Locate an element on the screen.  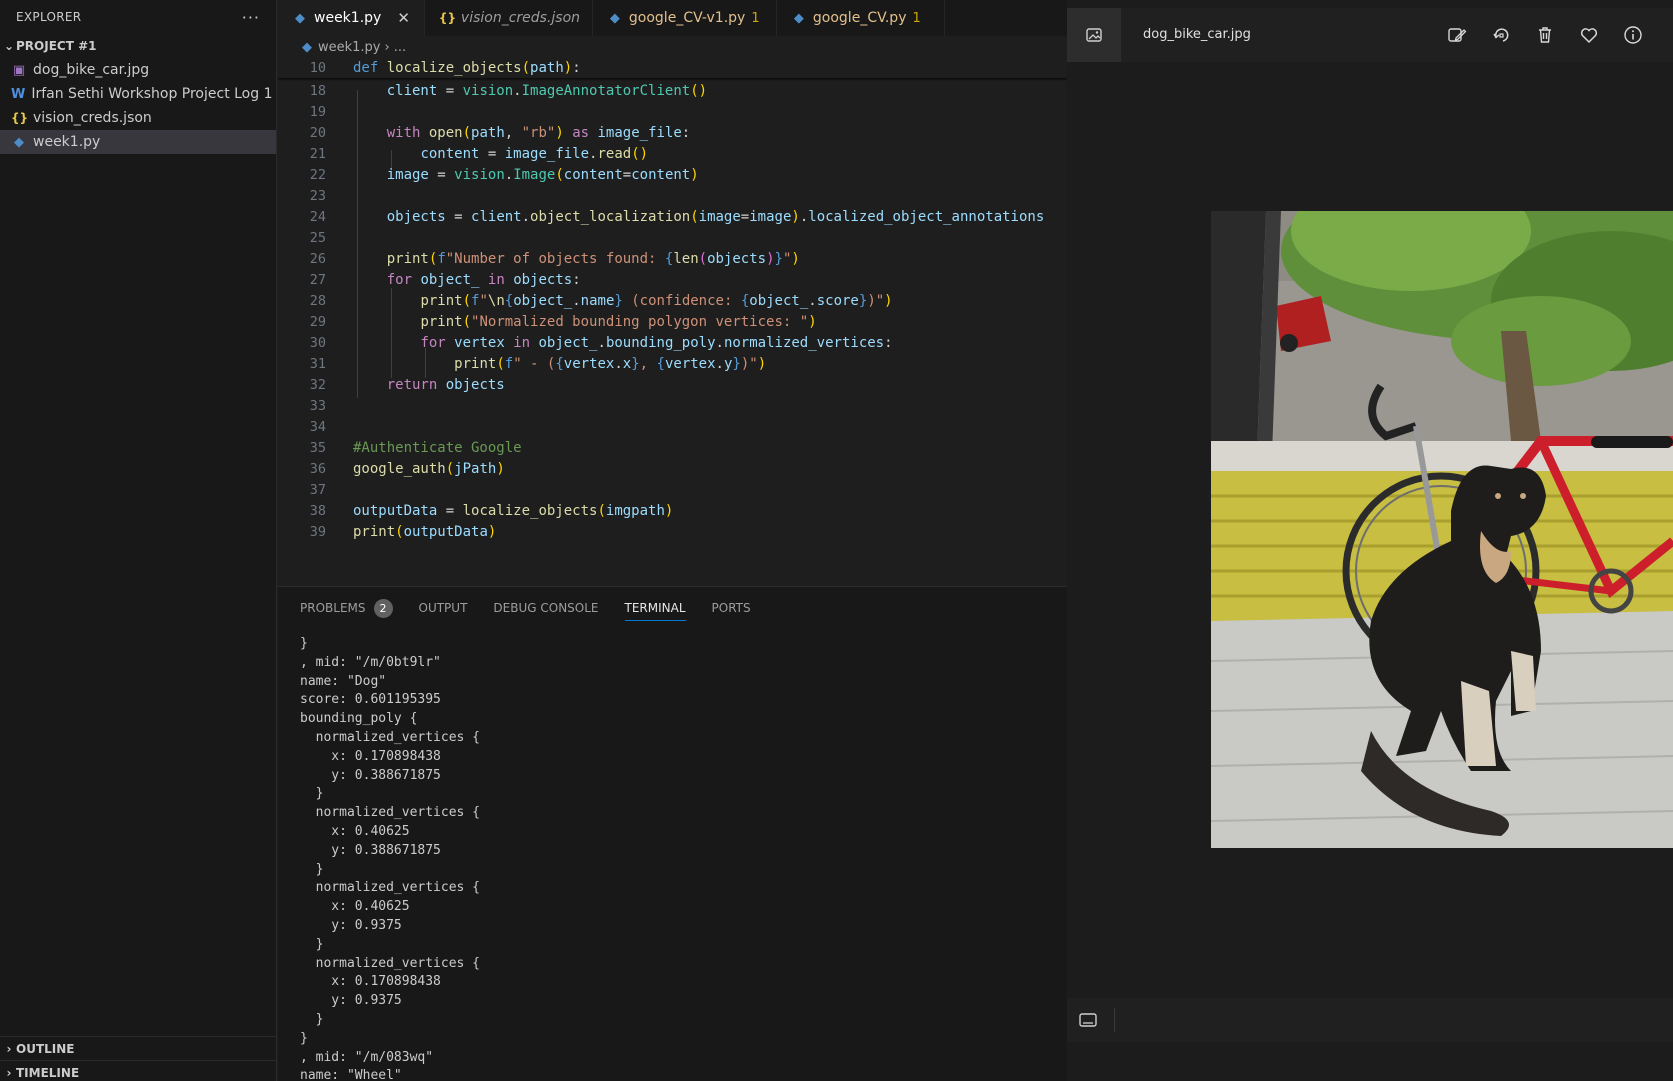
rotate-icon is located at coordinates (1501, 35).